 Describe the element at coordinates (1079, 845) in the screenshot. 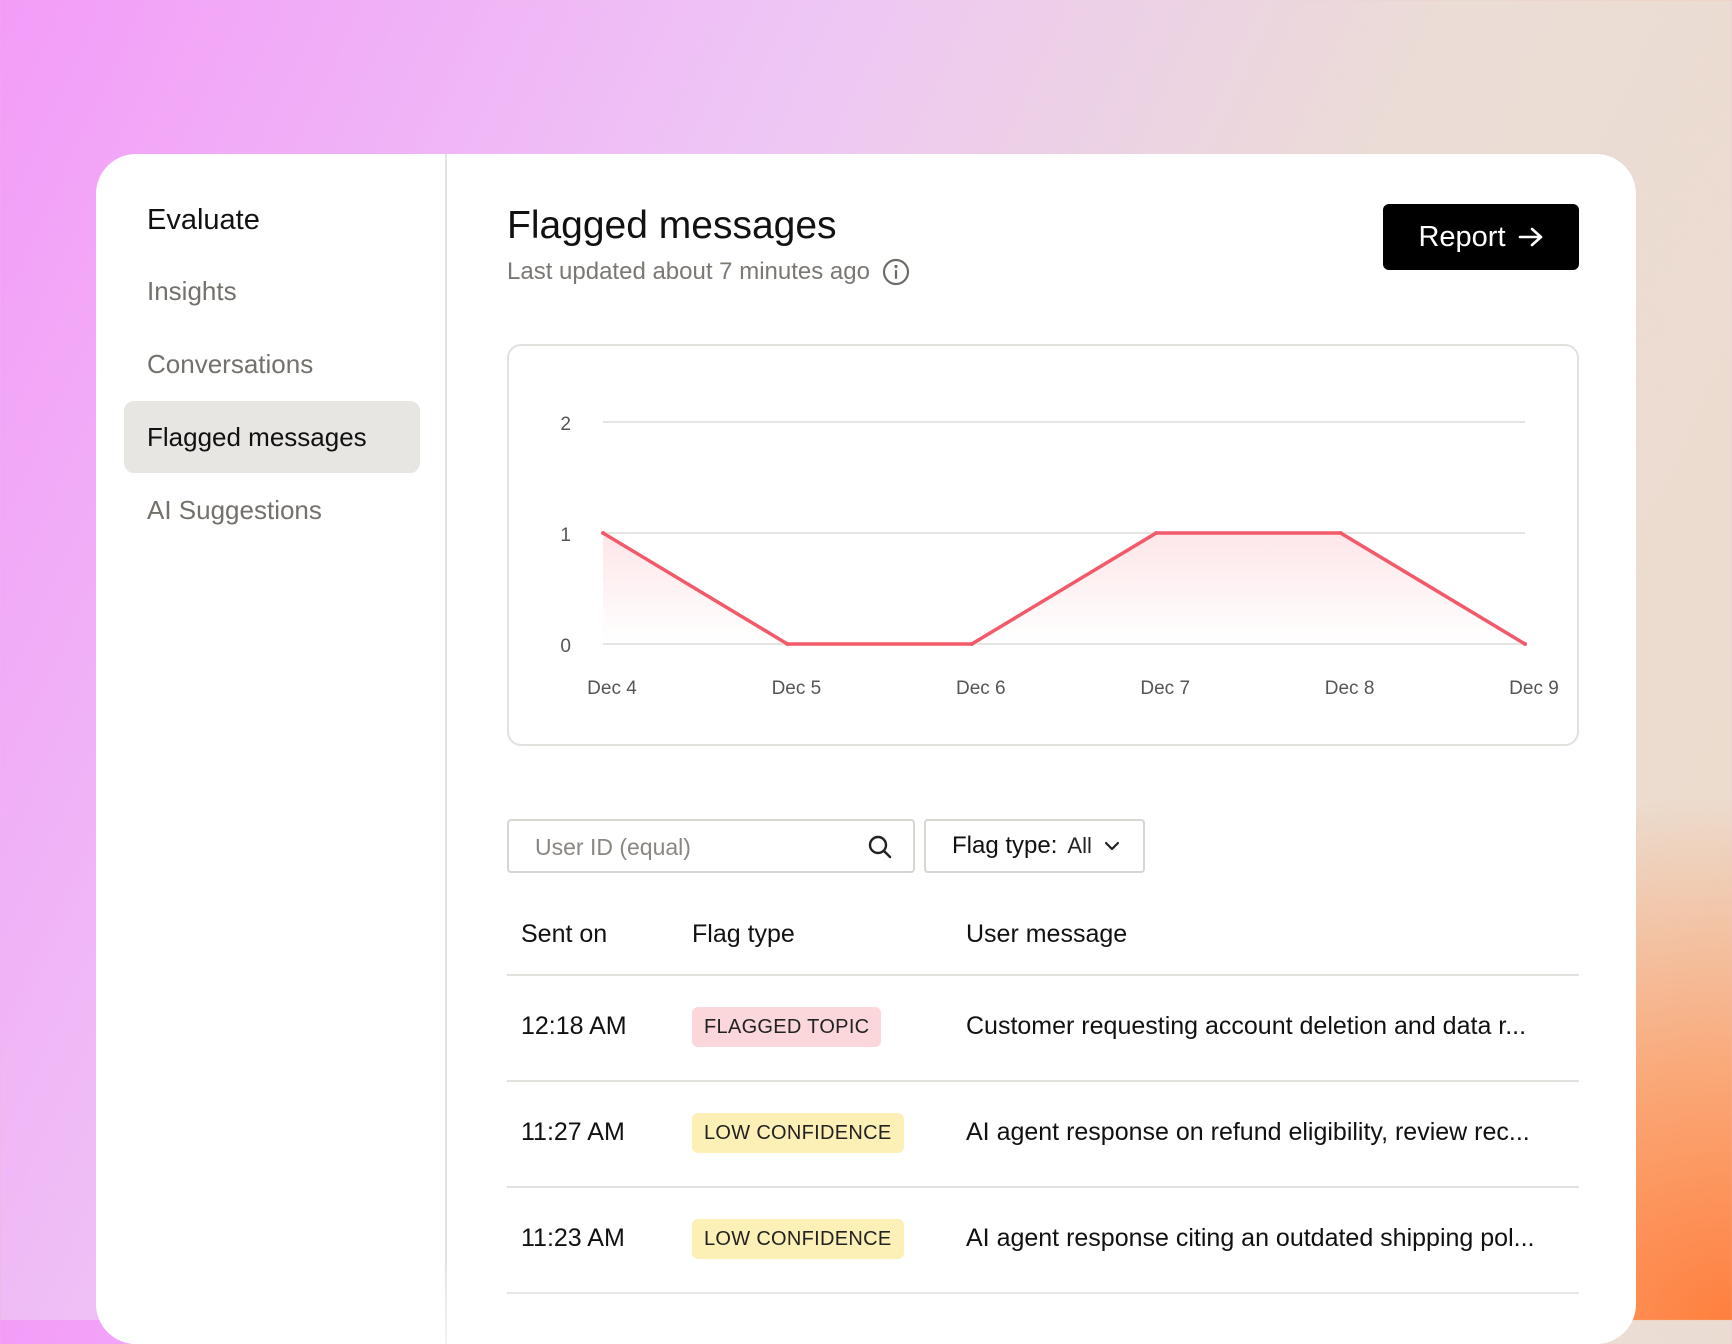

I see `flag-type-value: All` at that location.